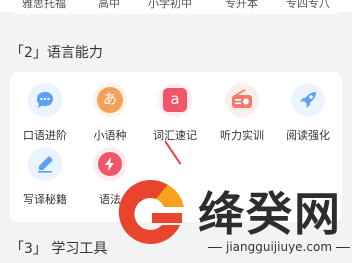  I want to click on tool-vocabulary: a 词汇速记, so click(175, 113).